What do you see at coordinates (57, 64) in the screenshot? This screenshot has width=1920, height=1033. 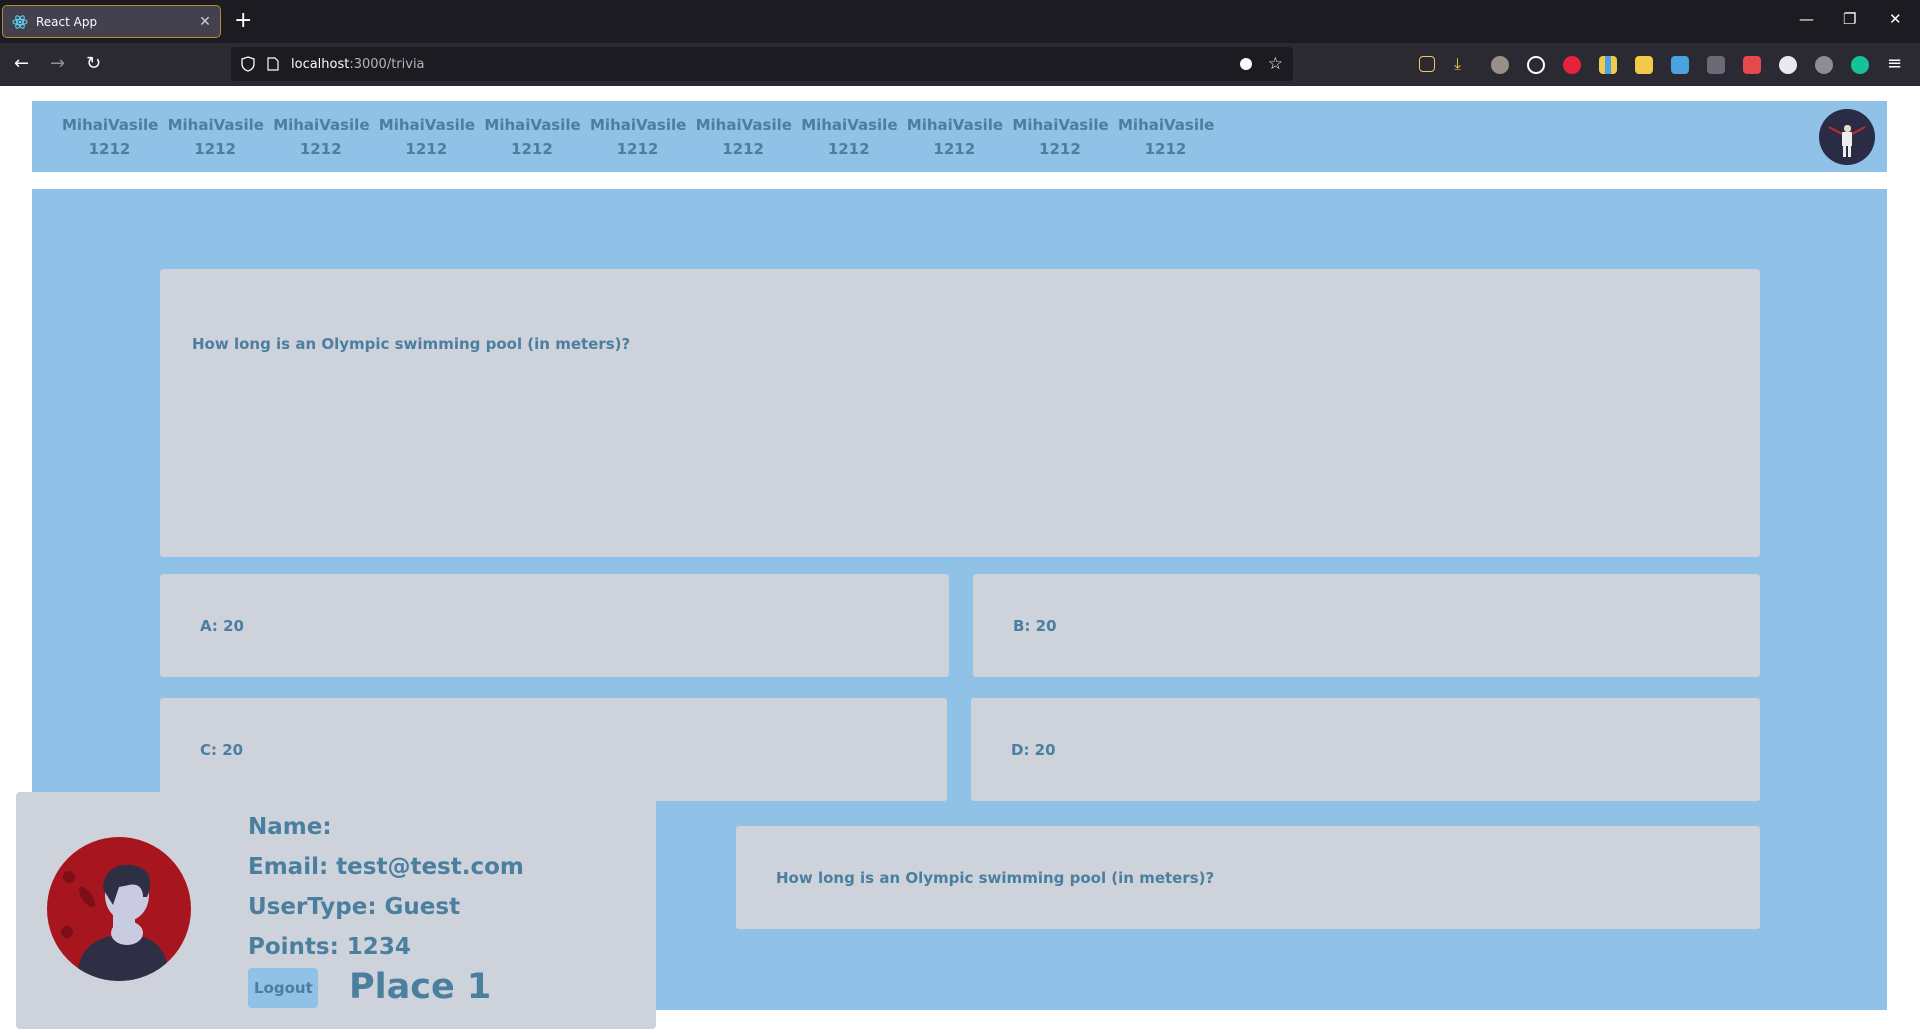 I see `forward-arrow-icon: →` at bounding box center [57, 64].